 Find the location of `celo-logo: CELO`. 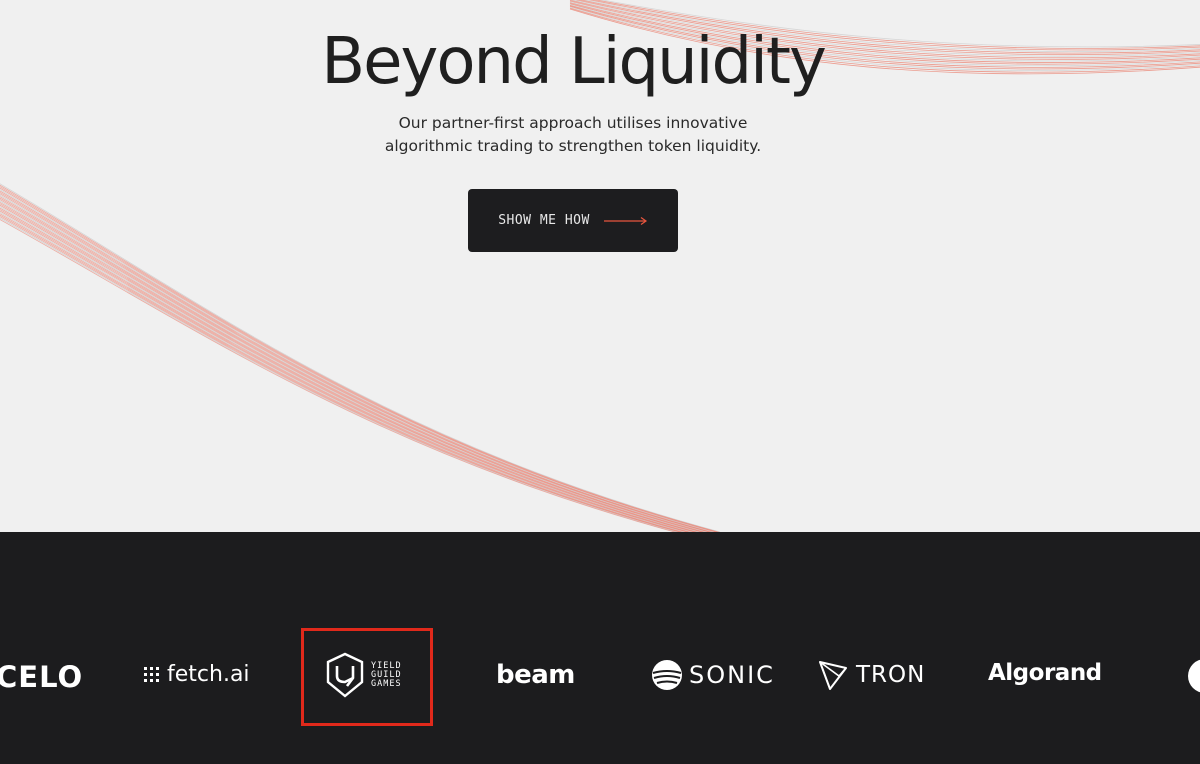

celo-logo: CELO is located at coordinates (41, 677).